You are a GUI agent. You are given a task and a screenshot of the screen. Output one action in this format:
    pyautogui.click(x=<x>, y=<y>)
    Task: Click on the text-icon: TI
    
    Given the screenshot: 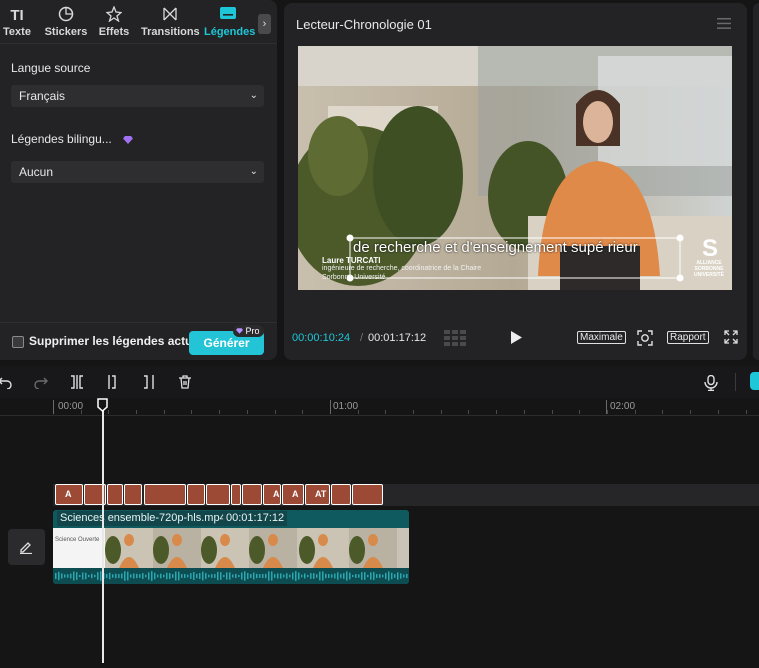 What is the action you would take?
    pyautogui.click(x=17, y=15)
    